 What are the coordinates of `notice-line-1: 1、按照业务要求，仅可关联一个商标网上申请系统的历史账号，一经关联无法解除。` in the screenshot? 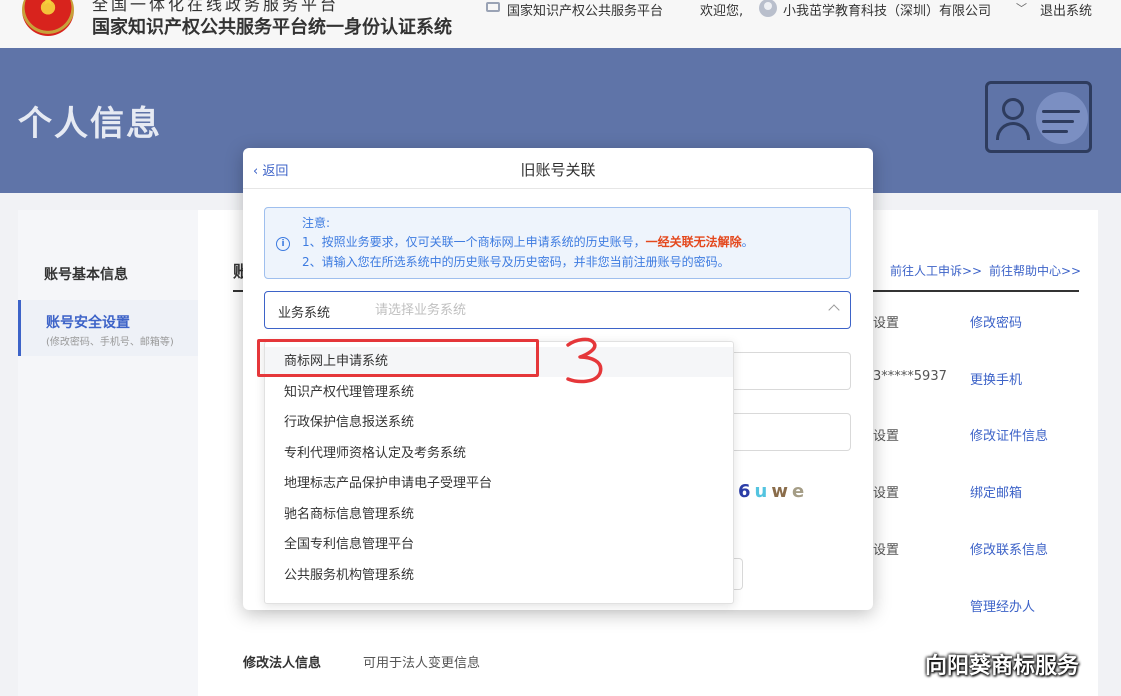 It's located at (528, 241).